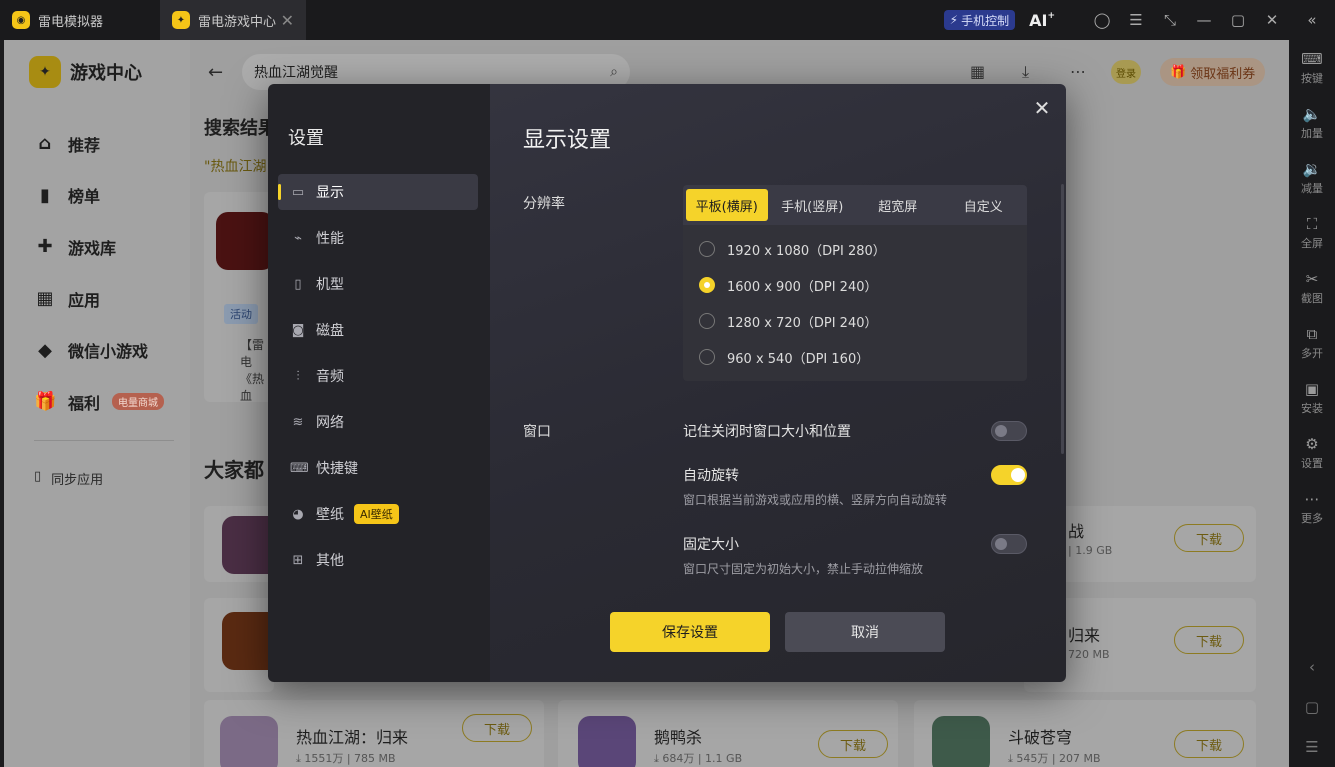  What do you see at coordinates (1062, 319) in the screenshot?
I see `scrollbar` at bounding box center [1062, 319].